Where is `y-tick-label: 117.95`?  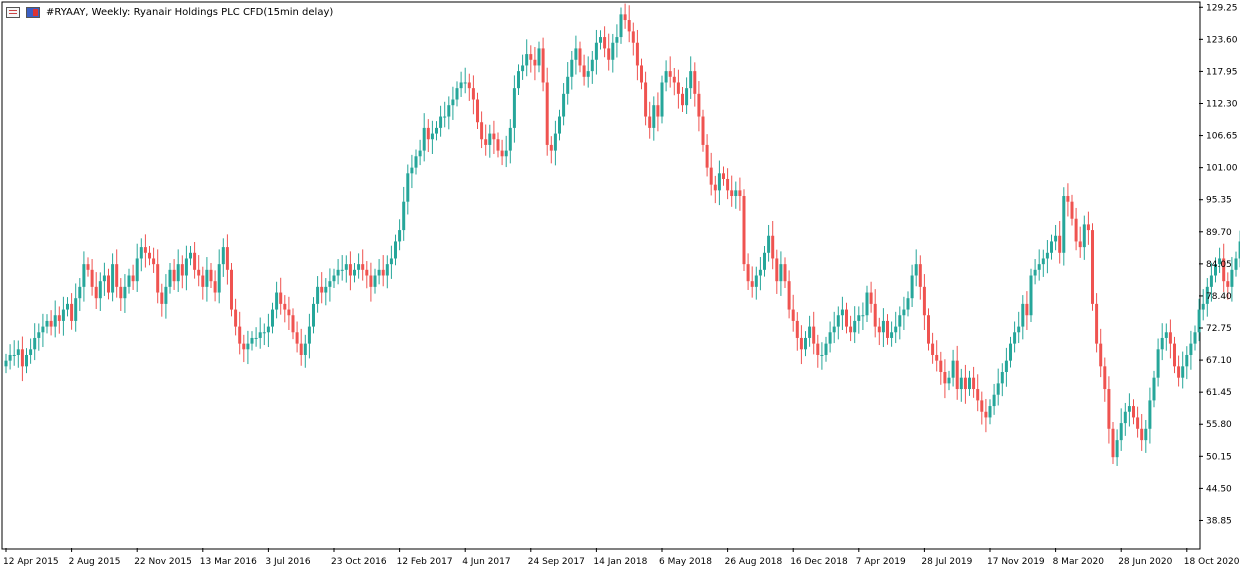 y-tick-label: 117.95 is located at coordinates (1222, 72).